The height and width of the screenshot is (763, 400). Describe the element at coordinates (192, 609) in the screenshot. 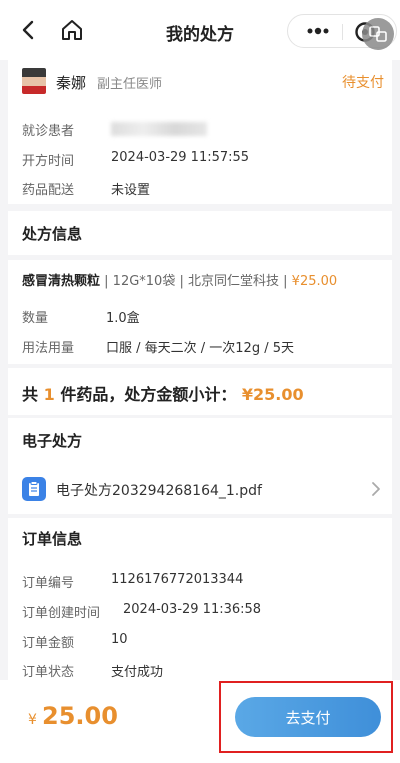

I see `info-value: 2024-03-29 11:36:58` at that location.